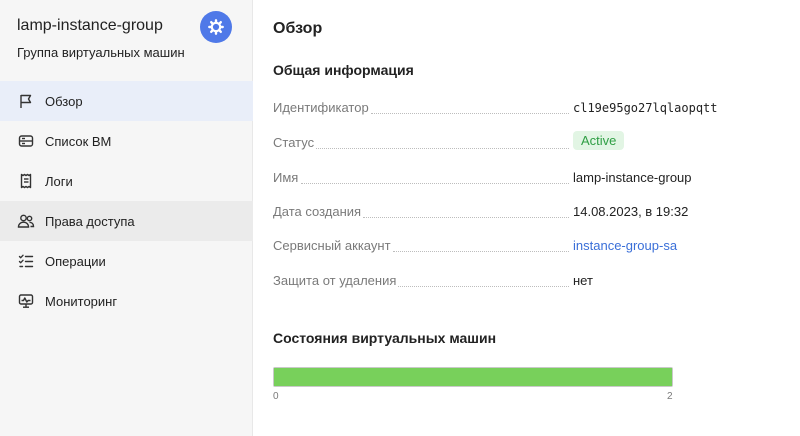 This screenshot has width=800, height=436. What do you see at coordinates (503, 248) in the screenshot?
I see `info-row-service-account: Сервисный аккаунт instance-group-sa` at bounding box center [503, 248].